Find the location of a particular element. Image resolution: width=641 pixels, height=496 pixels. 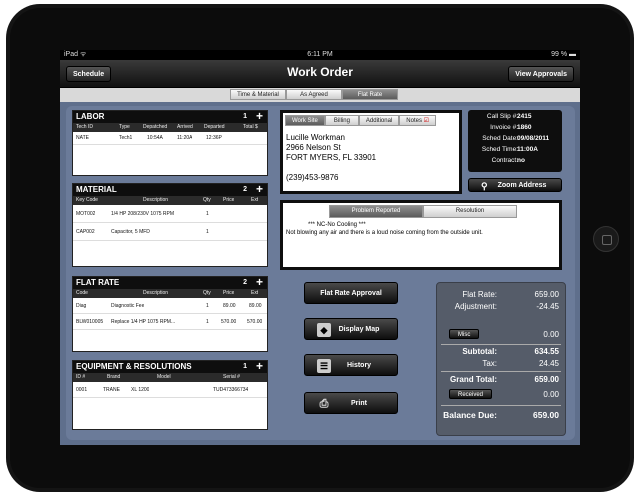

flat-rate-column-header: Code Description Qty Price Ext is located at coordinates (170, 293).